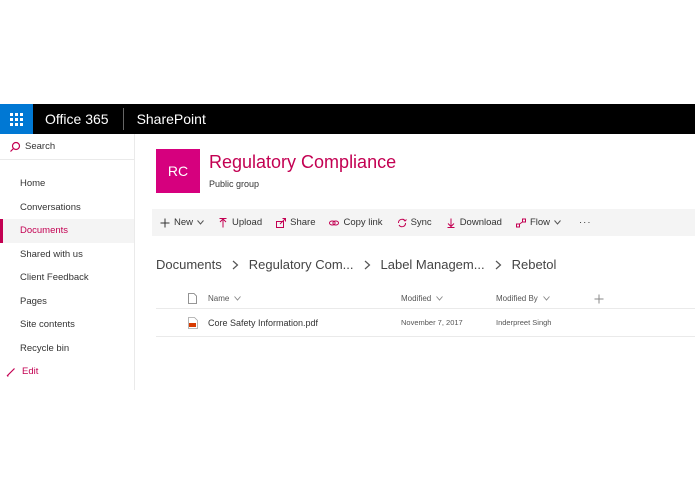 The image size is (695, 494). Describe the element at coordinates (40, 146) in the screenshot. I see `search-label: Search` at that location.